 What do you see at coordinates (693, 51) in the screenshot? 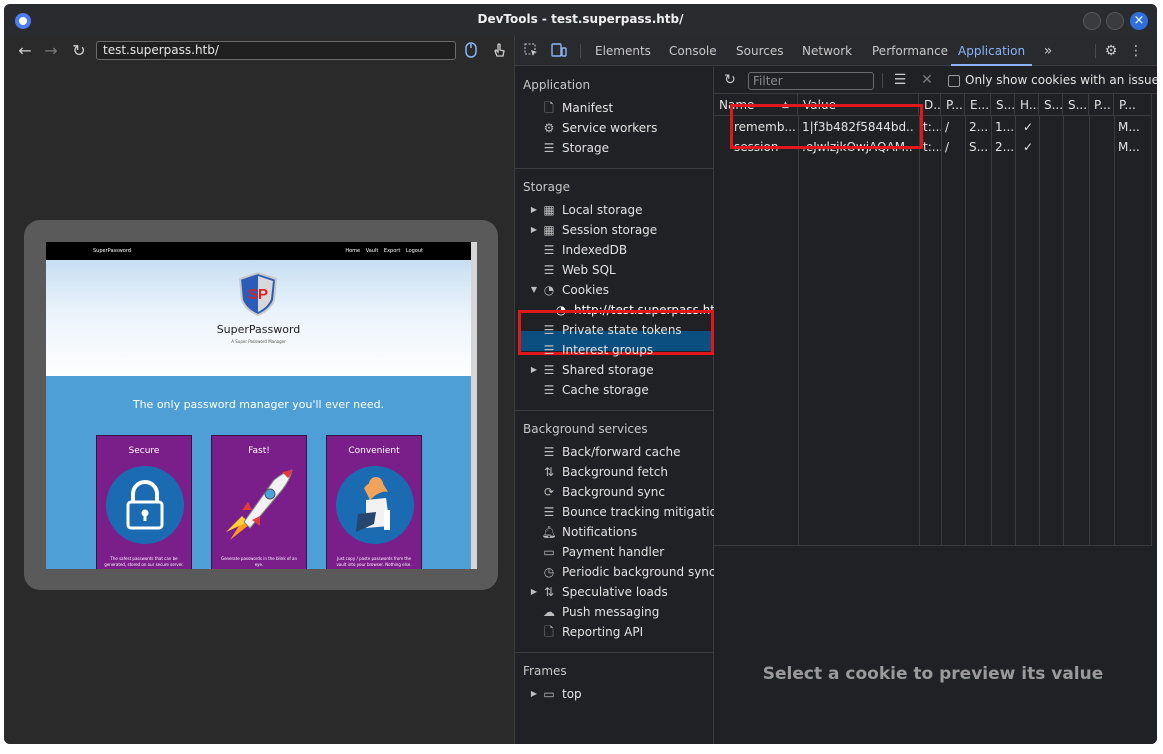
I see `tab-console: Console` at bounding box center [693, 51].